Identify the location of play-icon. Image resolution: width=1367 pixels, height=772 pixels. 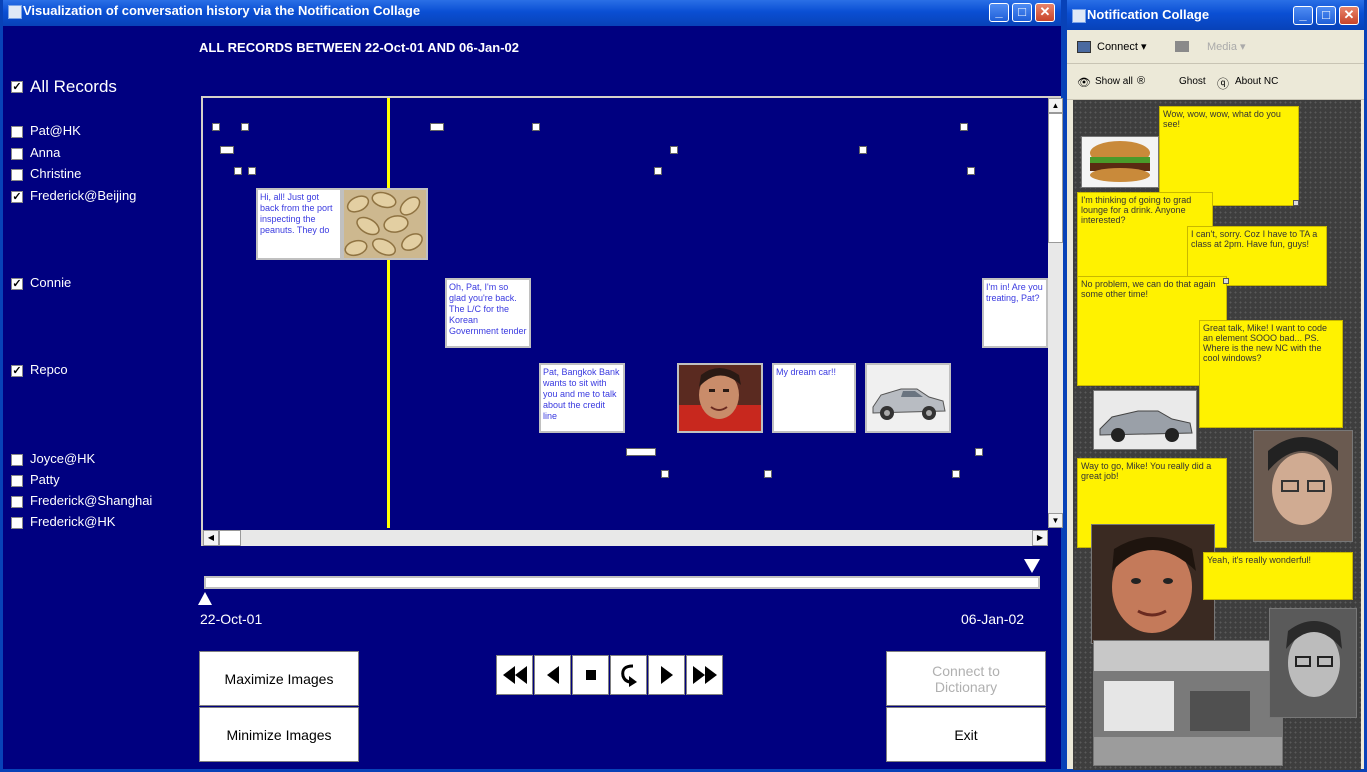
(666, 675).